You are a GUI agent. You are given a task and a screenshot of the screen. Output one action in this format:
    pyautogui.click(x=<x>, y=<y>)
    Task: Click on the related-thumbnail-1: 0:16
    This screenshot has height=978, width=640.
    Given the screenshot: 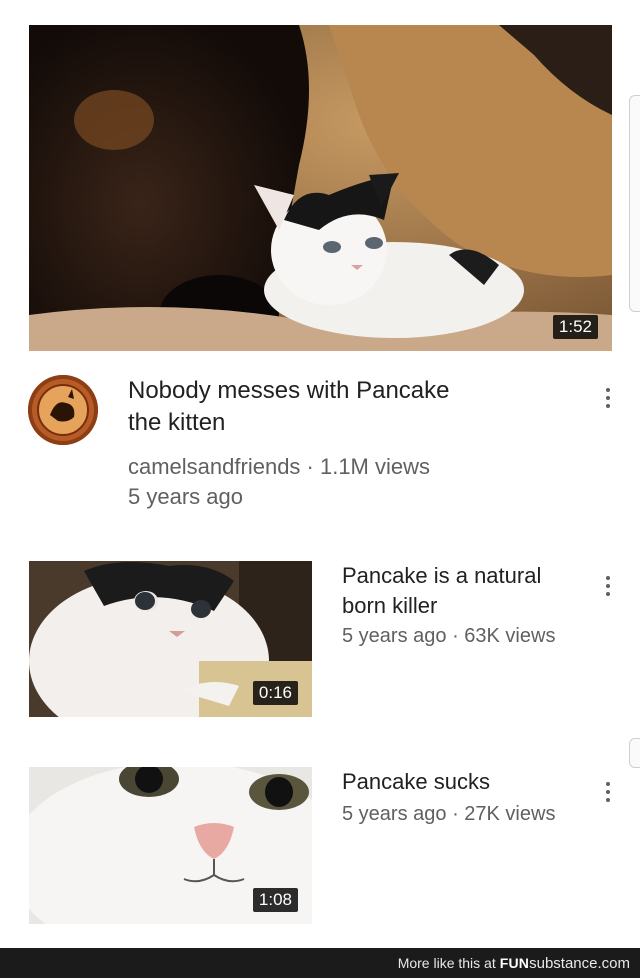 What is the action you would take?
    pyautogui.click(x=170, y=639)
    